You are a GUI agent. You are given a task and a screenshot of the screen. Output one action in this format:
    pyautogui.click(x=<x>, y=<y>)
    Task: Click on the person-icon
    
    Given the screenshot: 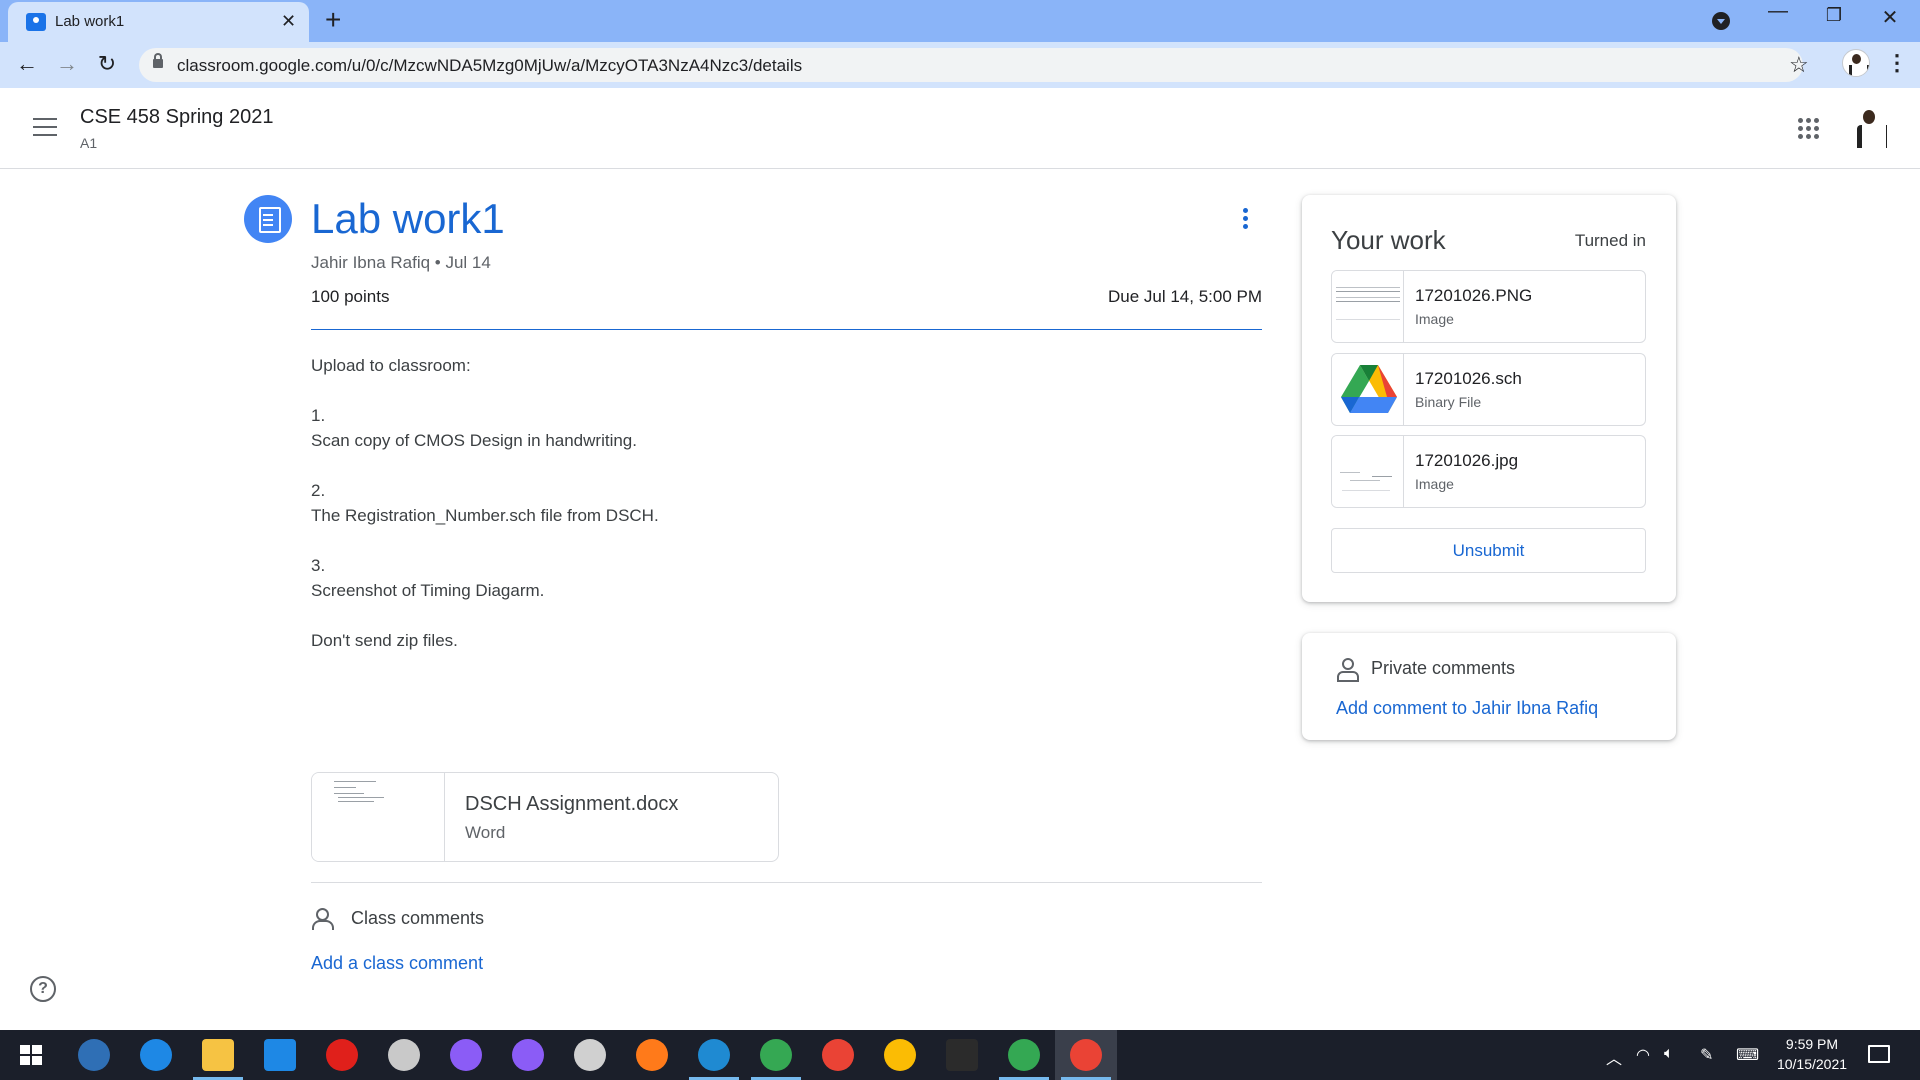 What is the action you would take?
    pyautogui.click(x=1347, y=670)
    